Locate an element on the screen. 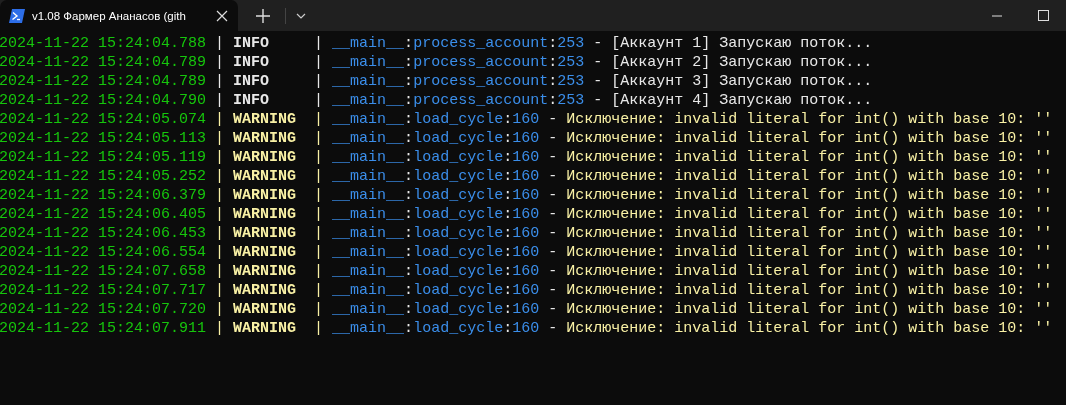  powershell-icon is located at coordinates (17, 15).